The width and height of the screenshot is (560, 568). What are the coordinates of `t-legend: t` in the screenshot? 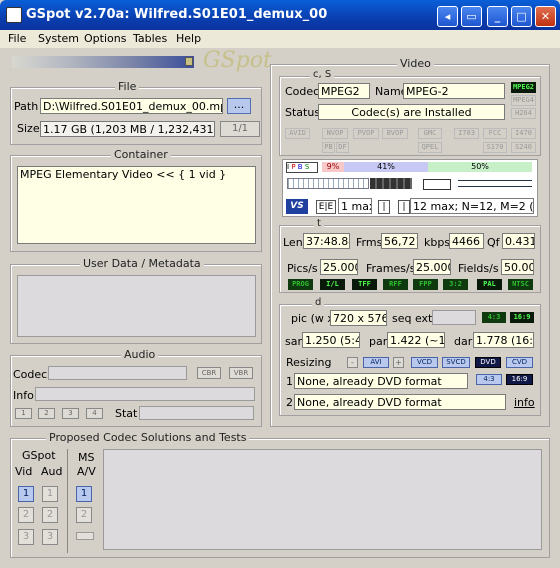 It's located at (319, 223).